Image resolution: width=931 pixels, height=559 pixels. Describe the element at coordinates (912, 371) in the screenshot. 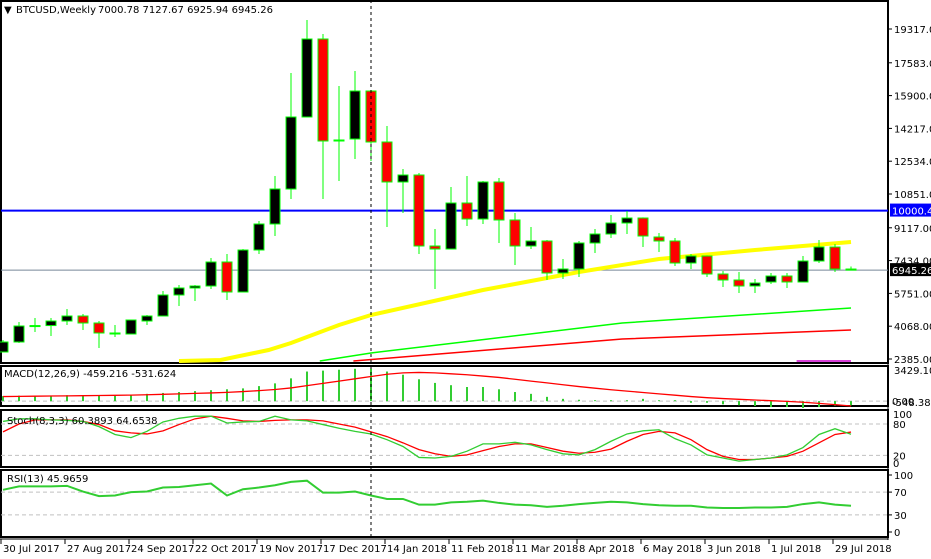

I see `macd-axis-label: 3429.107` at that location.